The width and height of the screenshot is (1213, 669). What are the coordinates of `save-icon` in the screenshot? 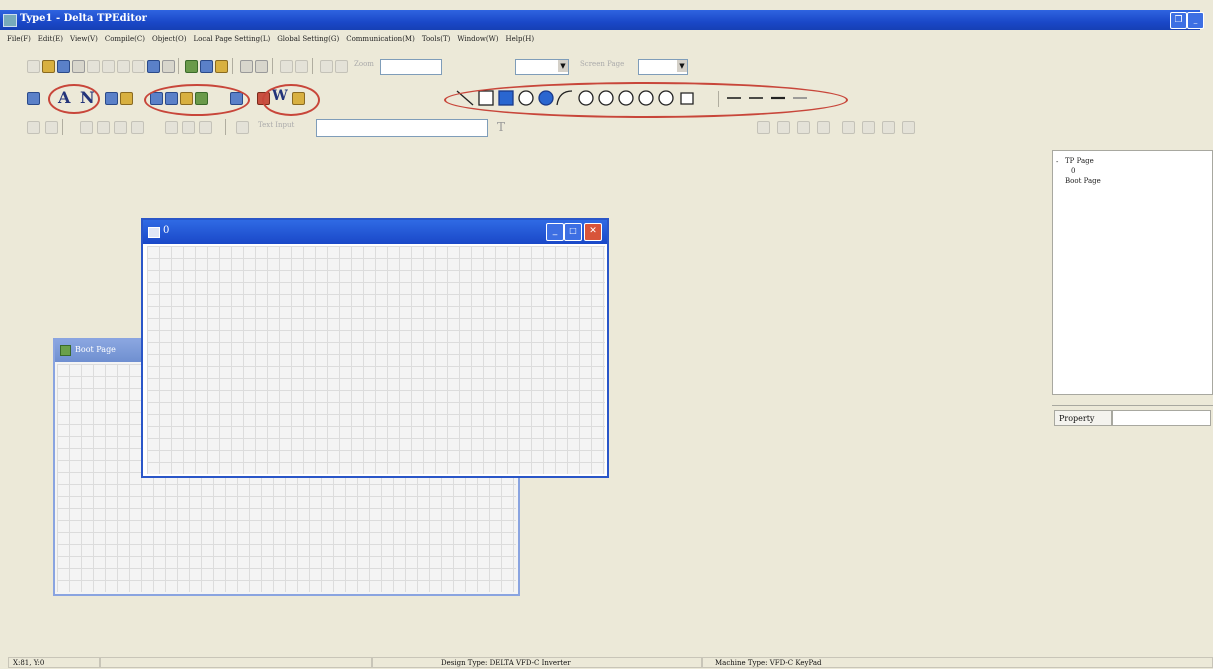 It's located at (63, 66).